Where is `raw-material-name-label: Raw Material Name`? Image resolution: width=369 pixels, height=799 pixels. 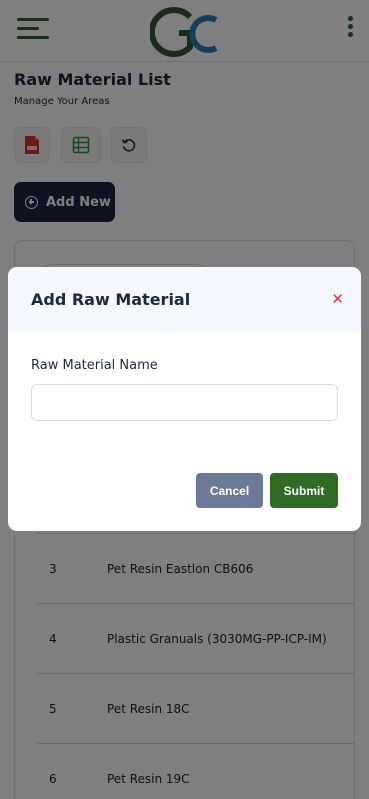
raw-material-name-label: Raw Material Name is located at coordinates (94, 365).